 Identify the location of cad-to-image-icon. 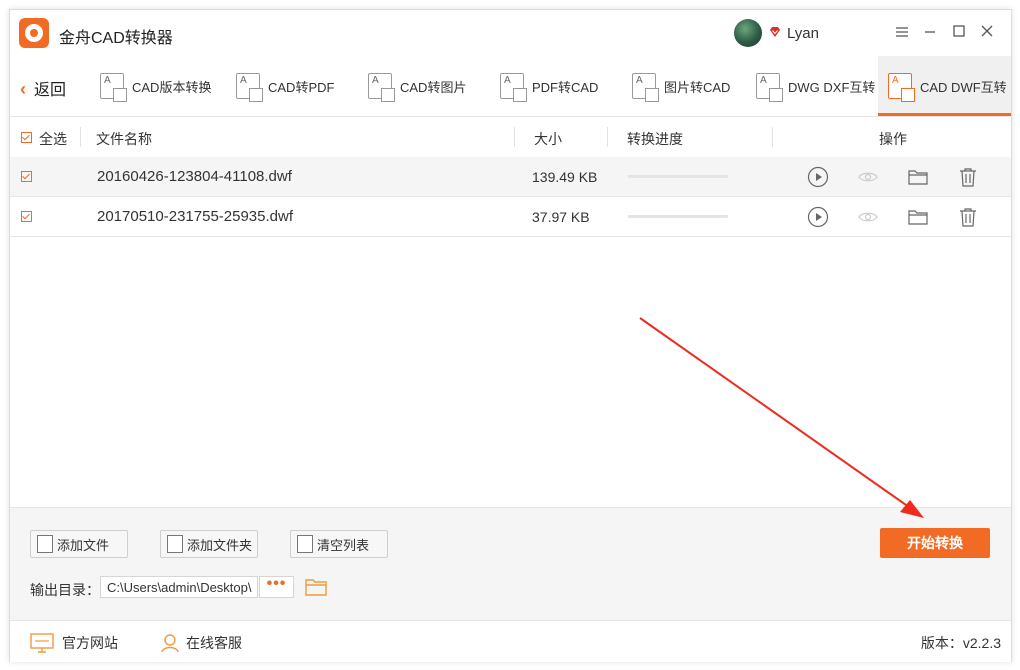
(381, 87).